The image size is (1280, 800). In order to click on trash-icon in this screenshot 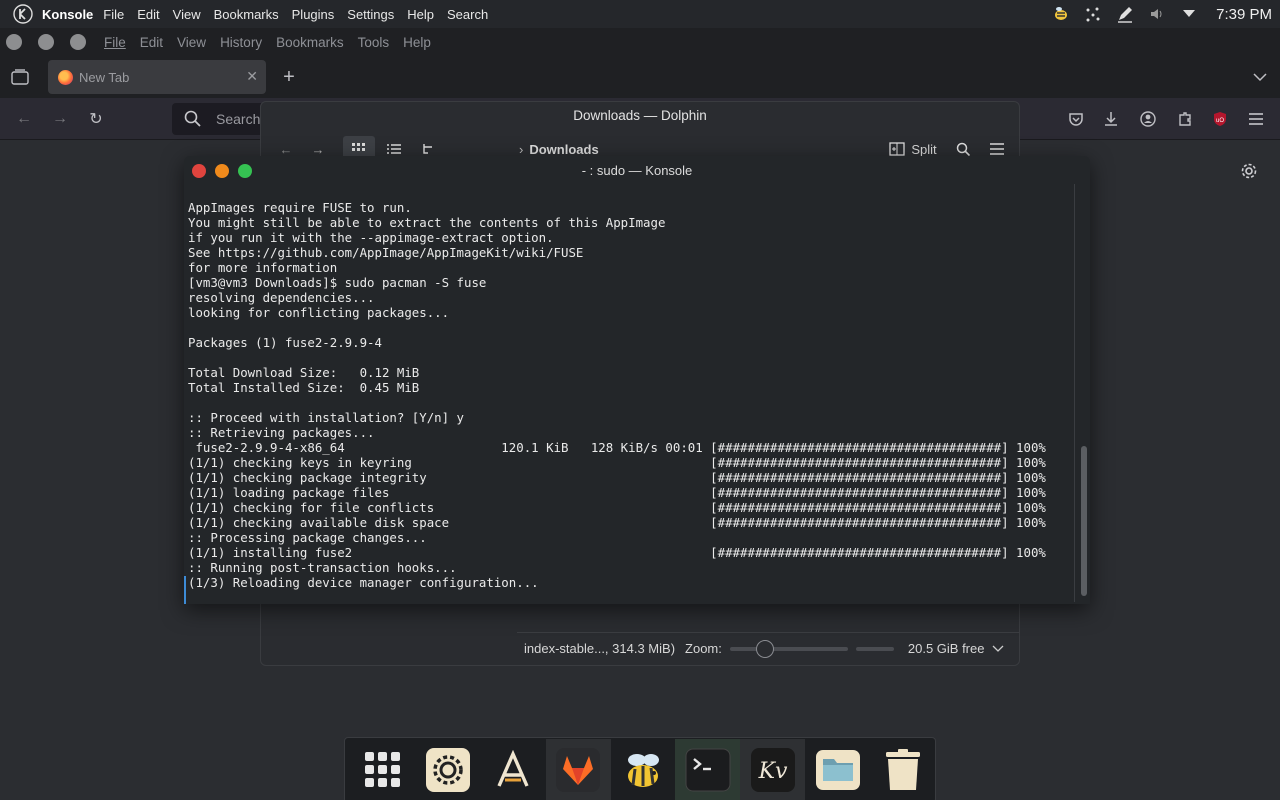, I will do `click(902, 769)`.